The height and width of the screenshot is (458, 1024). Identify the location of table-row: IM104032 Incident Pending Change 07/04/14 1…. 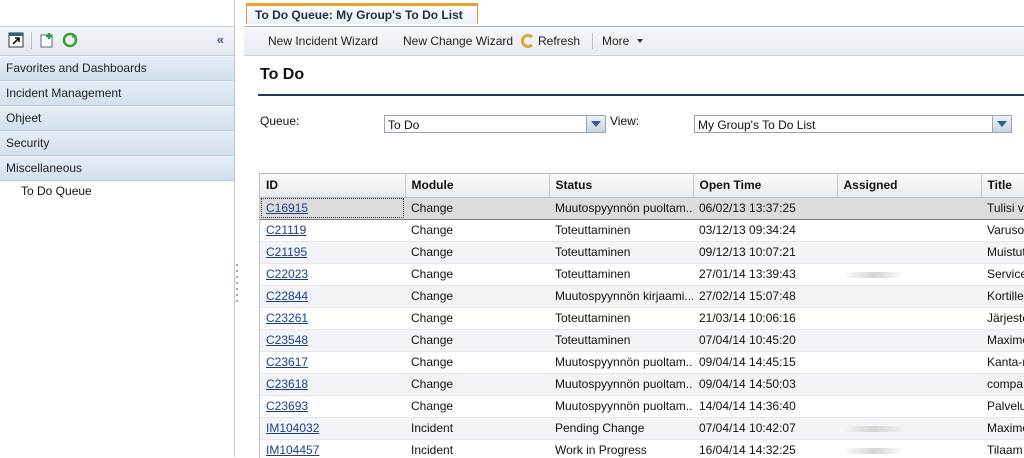
(642, 428).